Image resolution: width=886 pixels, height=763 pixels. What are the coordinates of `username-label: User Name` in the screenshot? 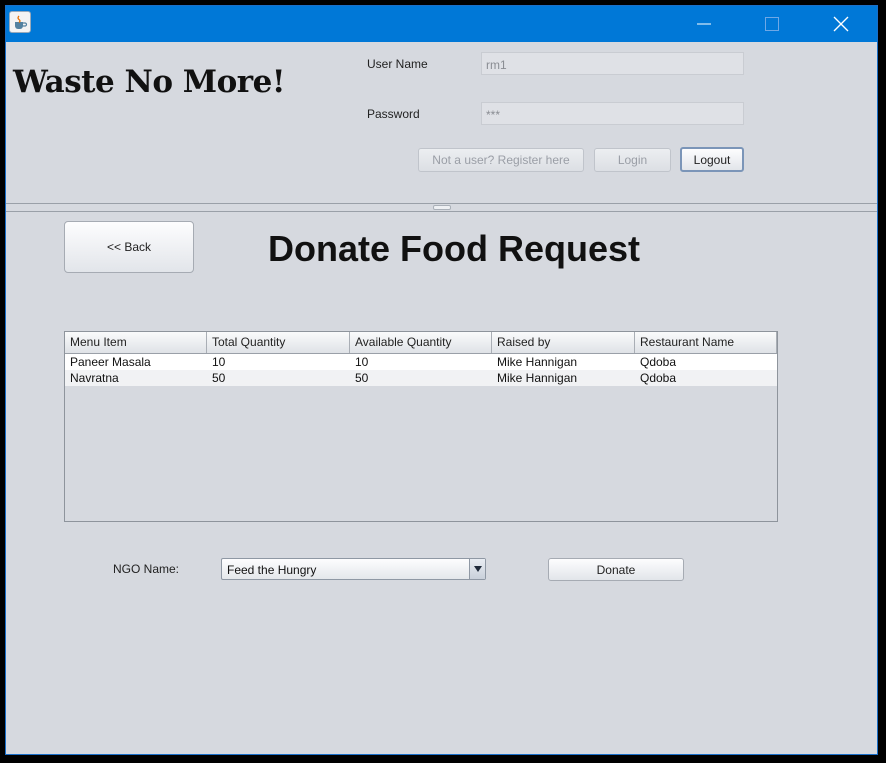 It's located at (397, 64).